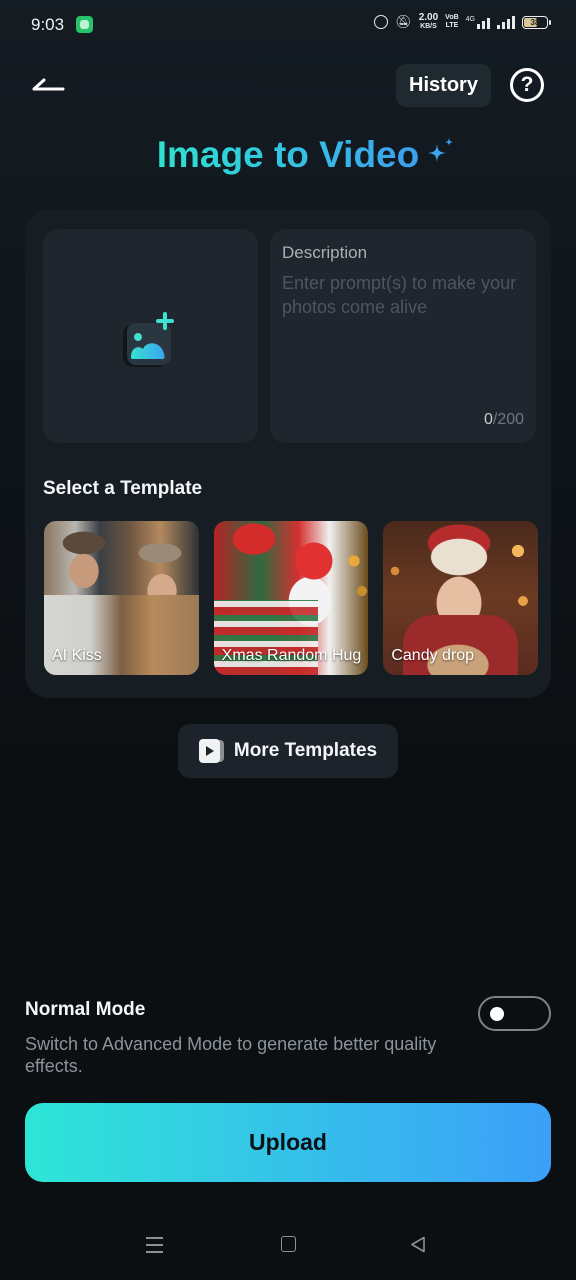  Describe the element at coordinates (440, 150) in the screenshot. I see `sparkle-icon` at that location.